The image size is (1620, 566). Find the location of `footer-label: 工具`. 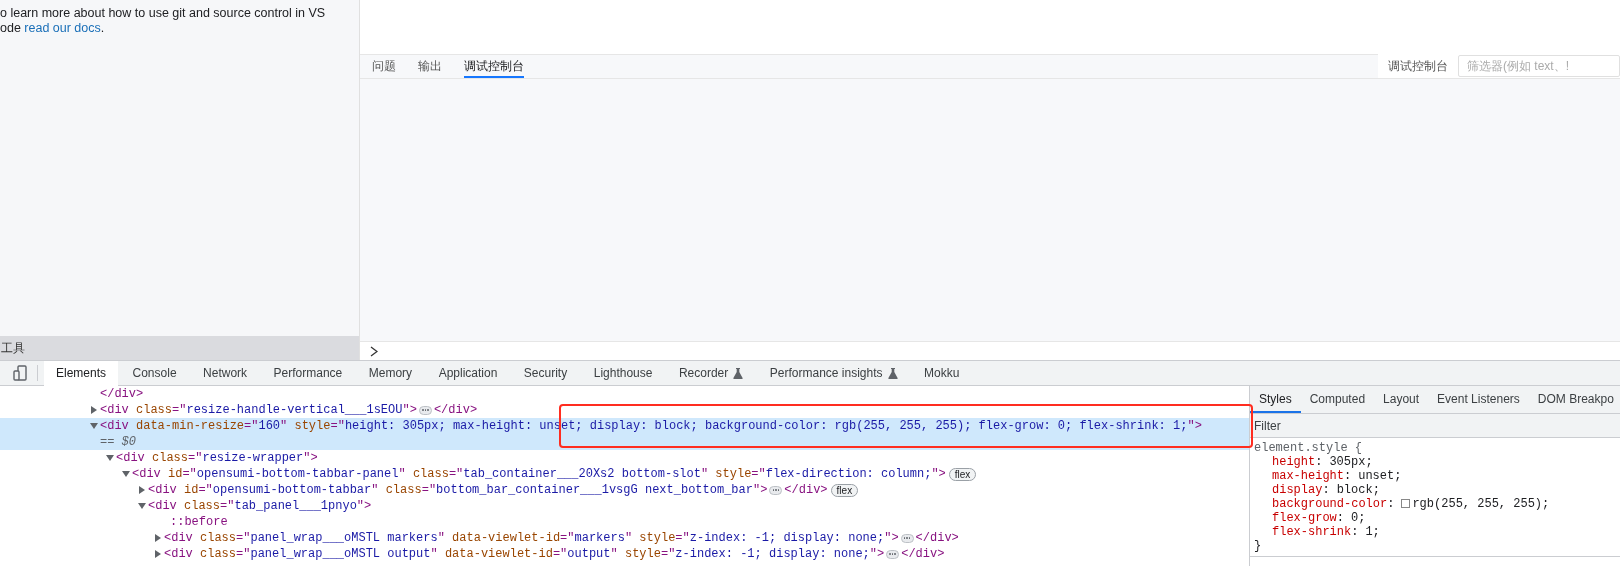

footer-label: 工具 is located at coordinates (12, 348).